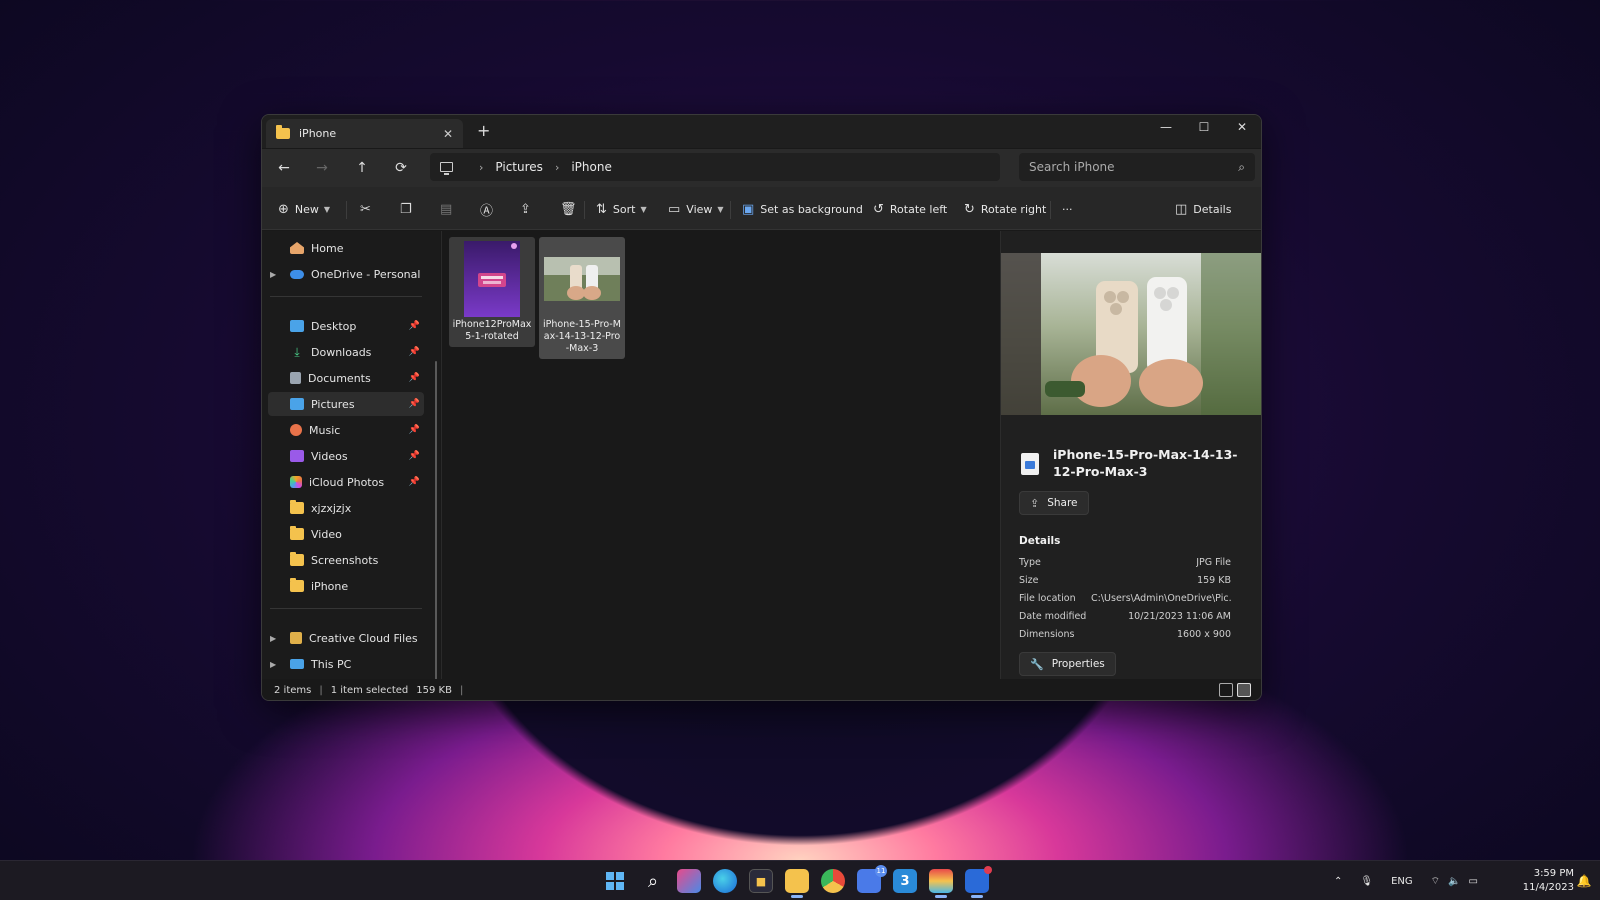 The image size is (1600, 900). Describe the element at coordinates (401, 168) in the screenshot. I see `refresh-button: ⟳` at that location.